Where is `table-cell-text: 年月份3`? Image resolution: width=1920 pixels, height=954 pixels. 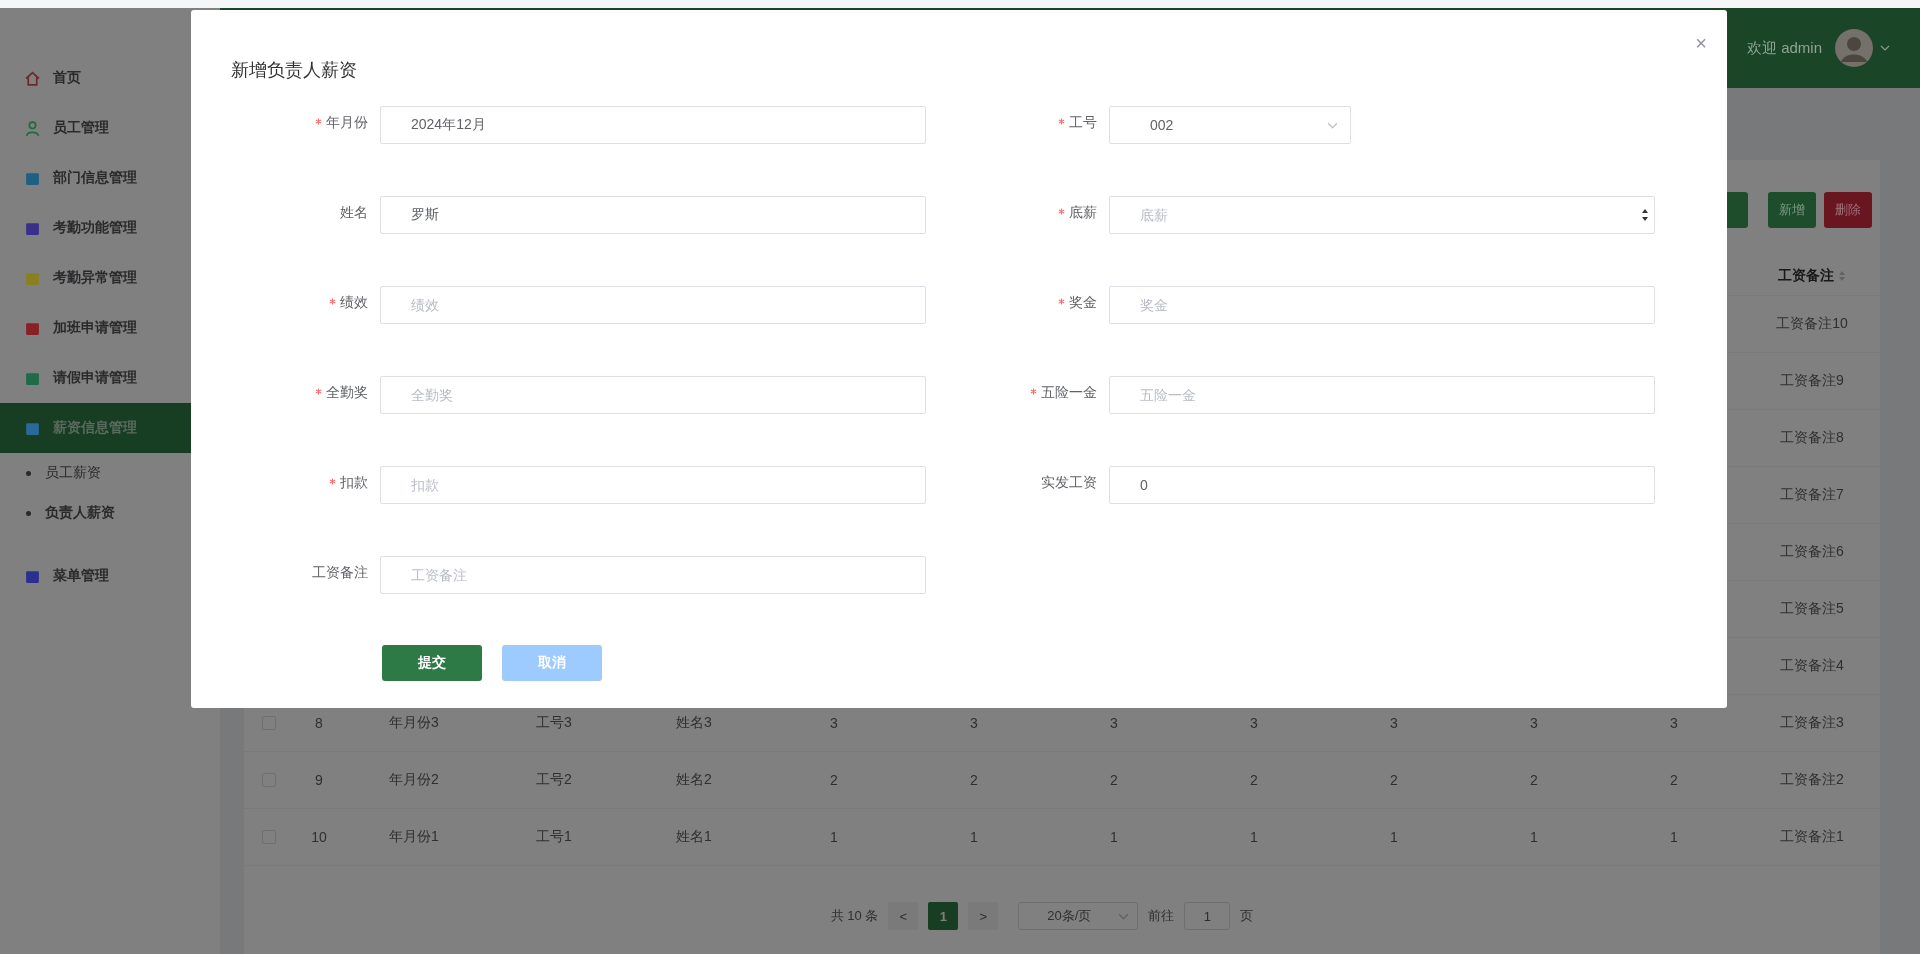
table-cell-text: 年月份3 is located at coordinates (414, 723).